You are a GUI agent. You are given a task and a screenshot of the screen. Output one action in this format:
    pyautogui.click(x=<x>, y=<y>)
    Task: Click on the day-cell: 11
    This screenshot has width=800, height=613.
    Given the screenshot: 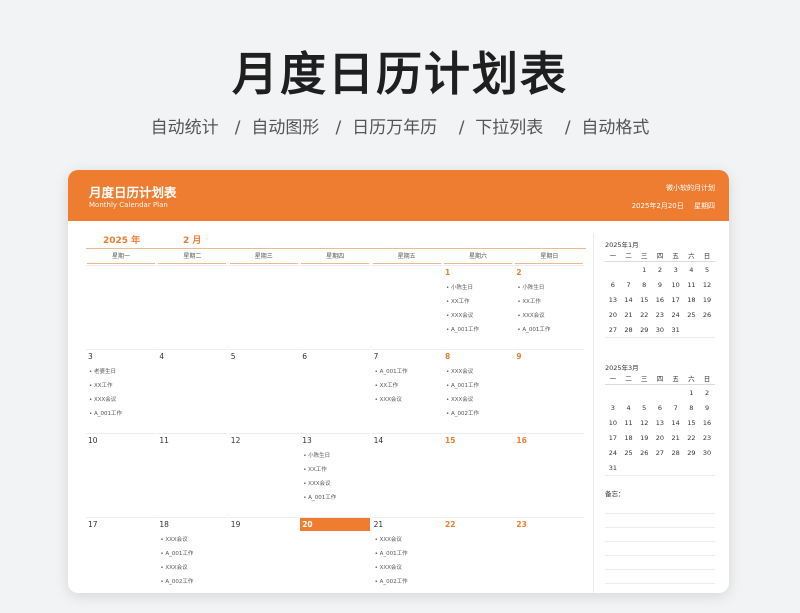 What is the action you would take?
    pyautogui.click(x=192, y=475)
    